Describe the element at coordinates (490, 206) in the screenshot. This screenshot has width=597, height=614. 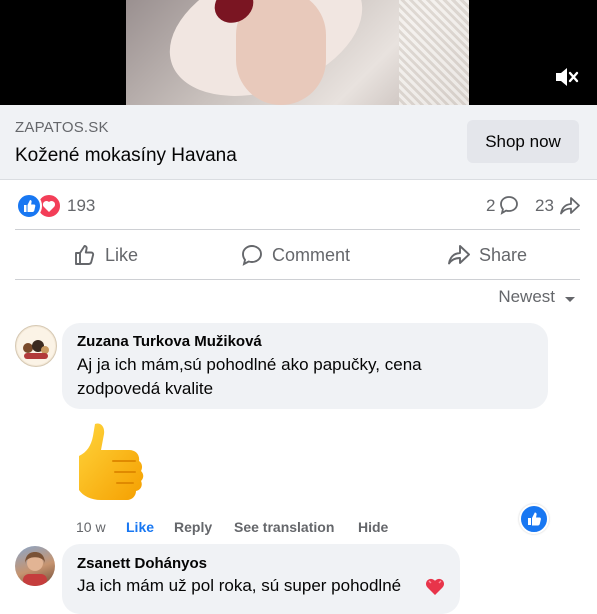
I see `comment-count: 2` at that location.